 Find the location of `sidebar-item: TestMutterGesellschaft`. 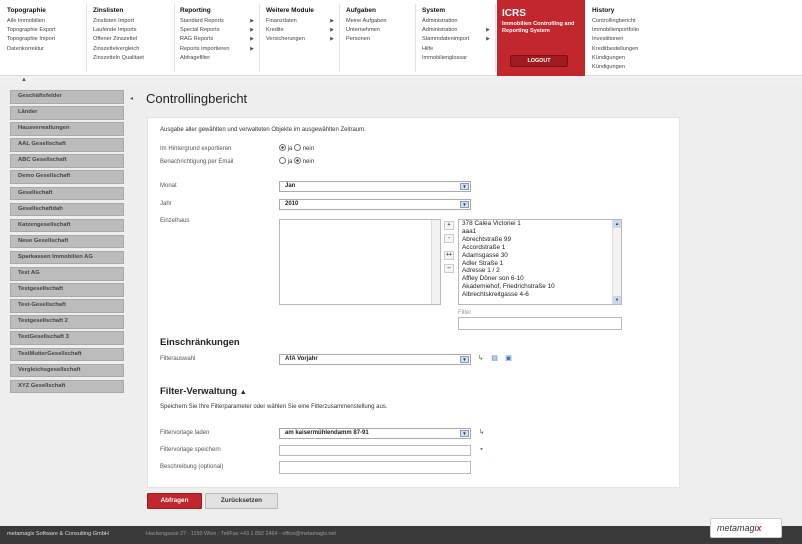

sidebar-item: TestMutterGesellschaft is located at coordinates (67, 354).